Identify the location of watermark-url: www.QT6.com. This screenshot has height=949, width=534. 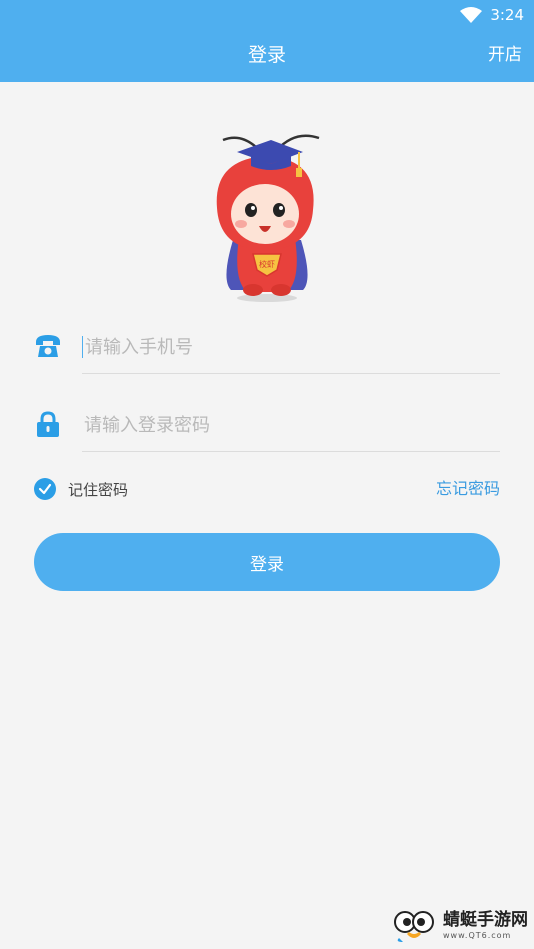
(477, 935).